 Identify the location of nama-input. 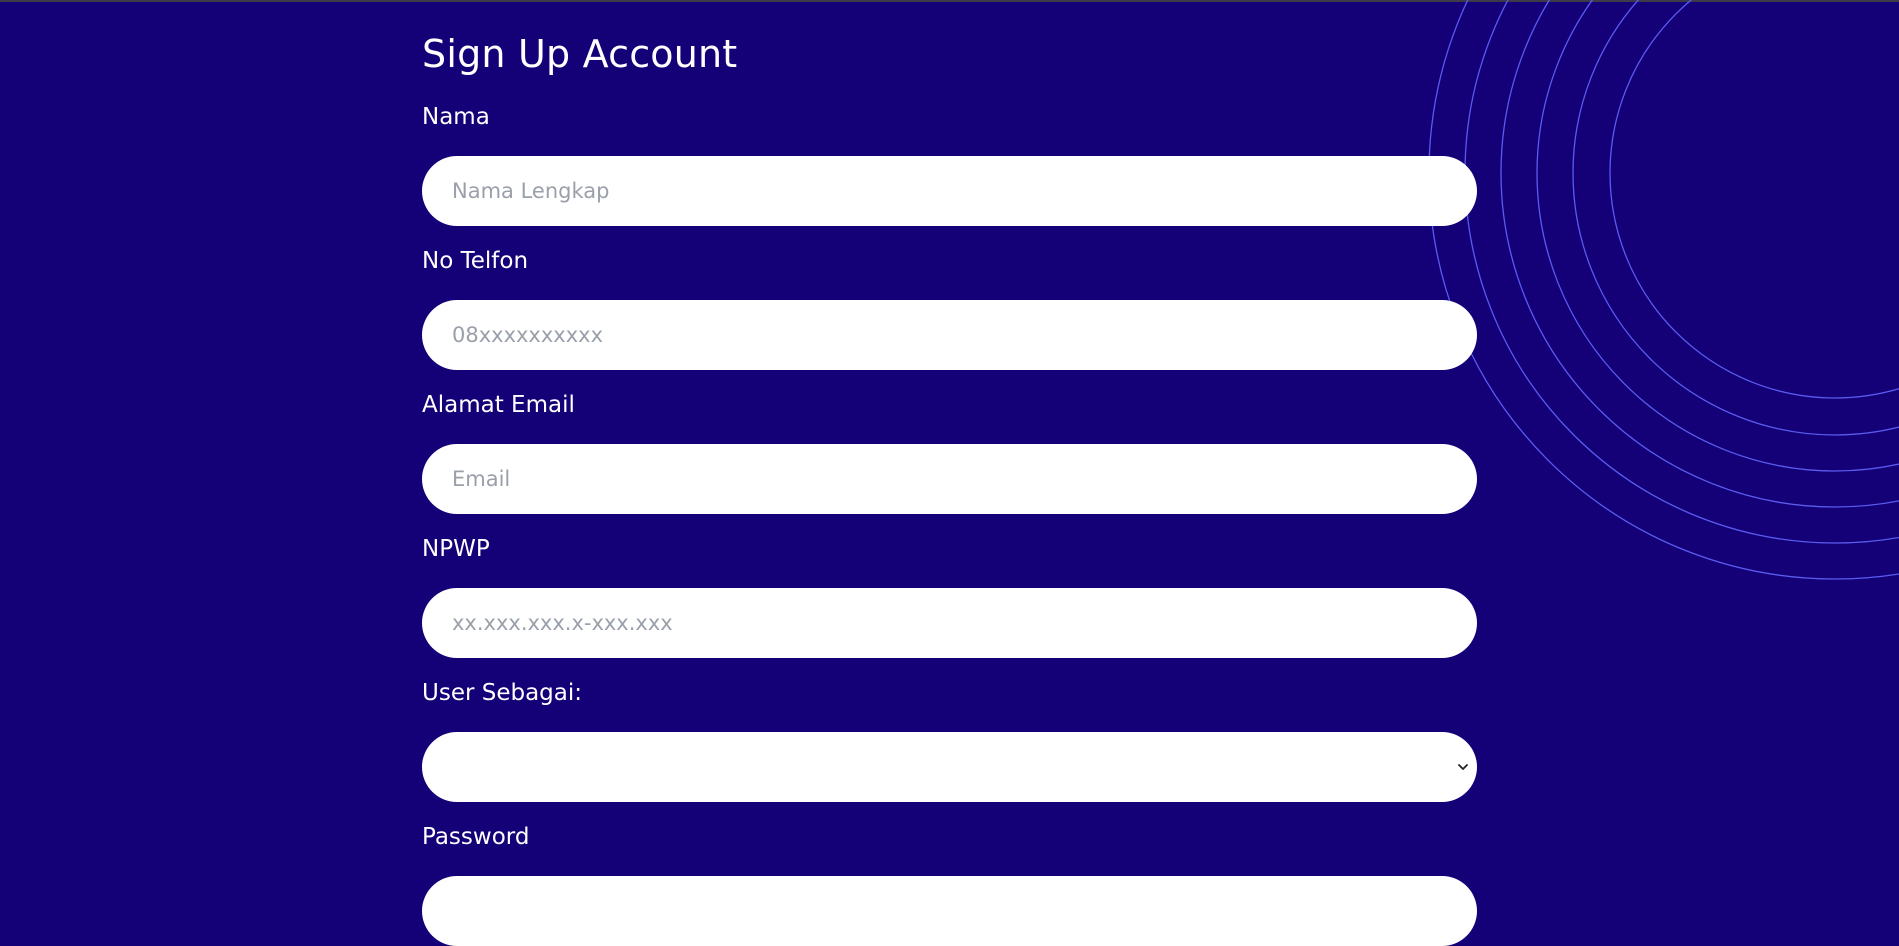
(949, 191).